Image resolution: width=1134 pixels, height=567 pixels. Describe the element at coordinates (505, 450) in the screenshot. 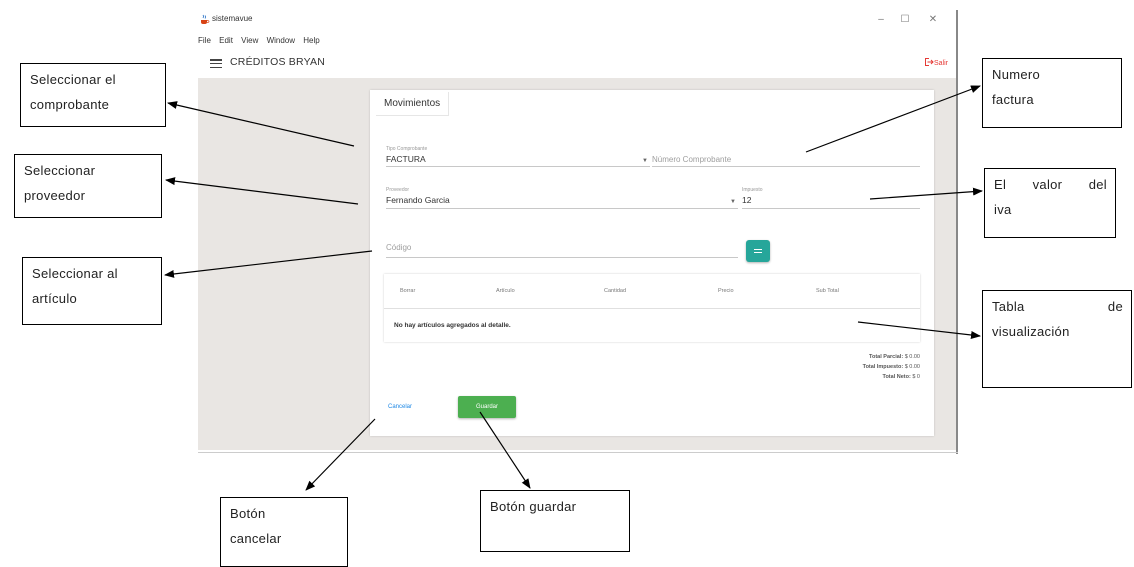

I see `arrow-guardar` at that location.